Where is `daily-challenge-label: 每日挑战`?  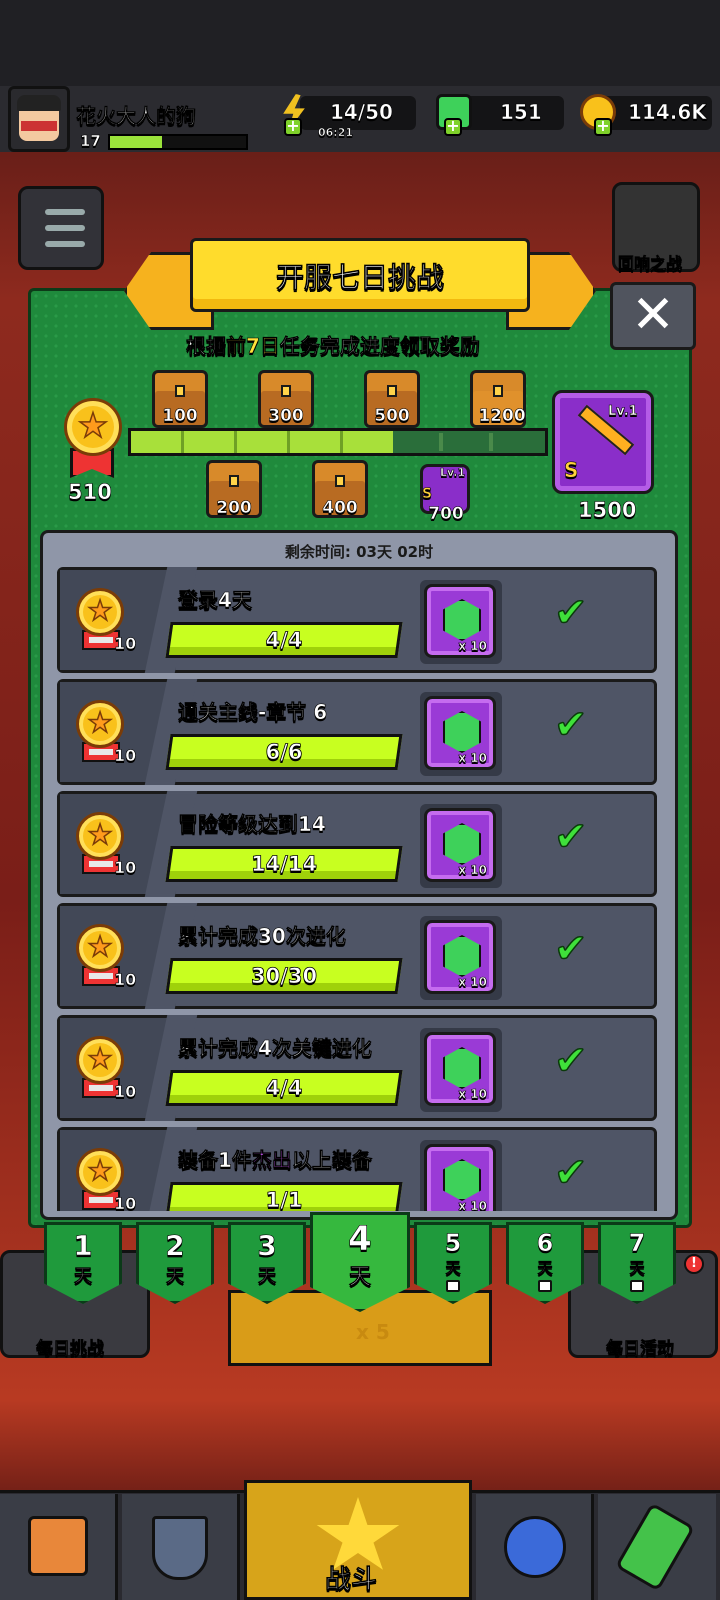
daily-challenge-label: 每日挑战 is located at coordinates (70, 1349).